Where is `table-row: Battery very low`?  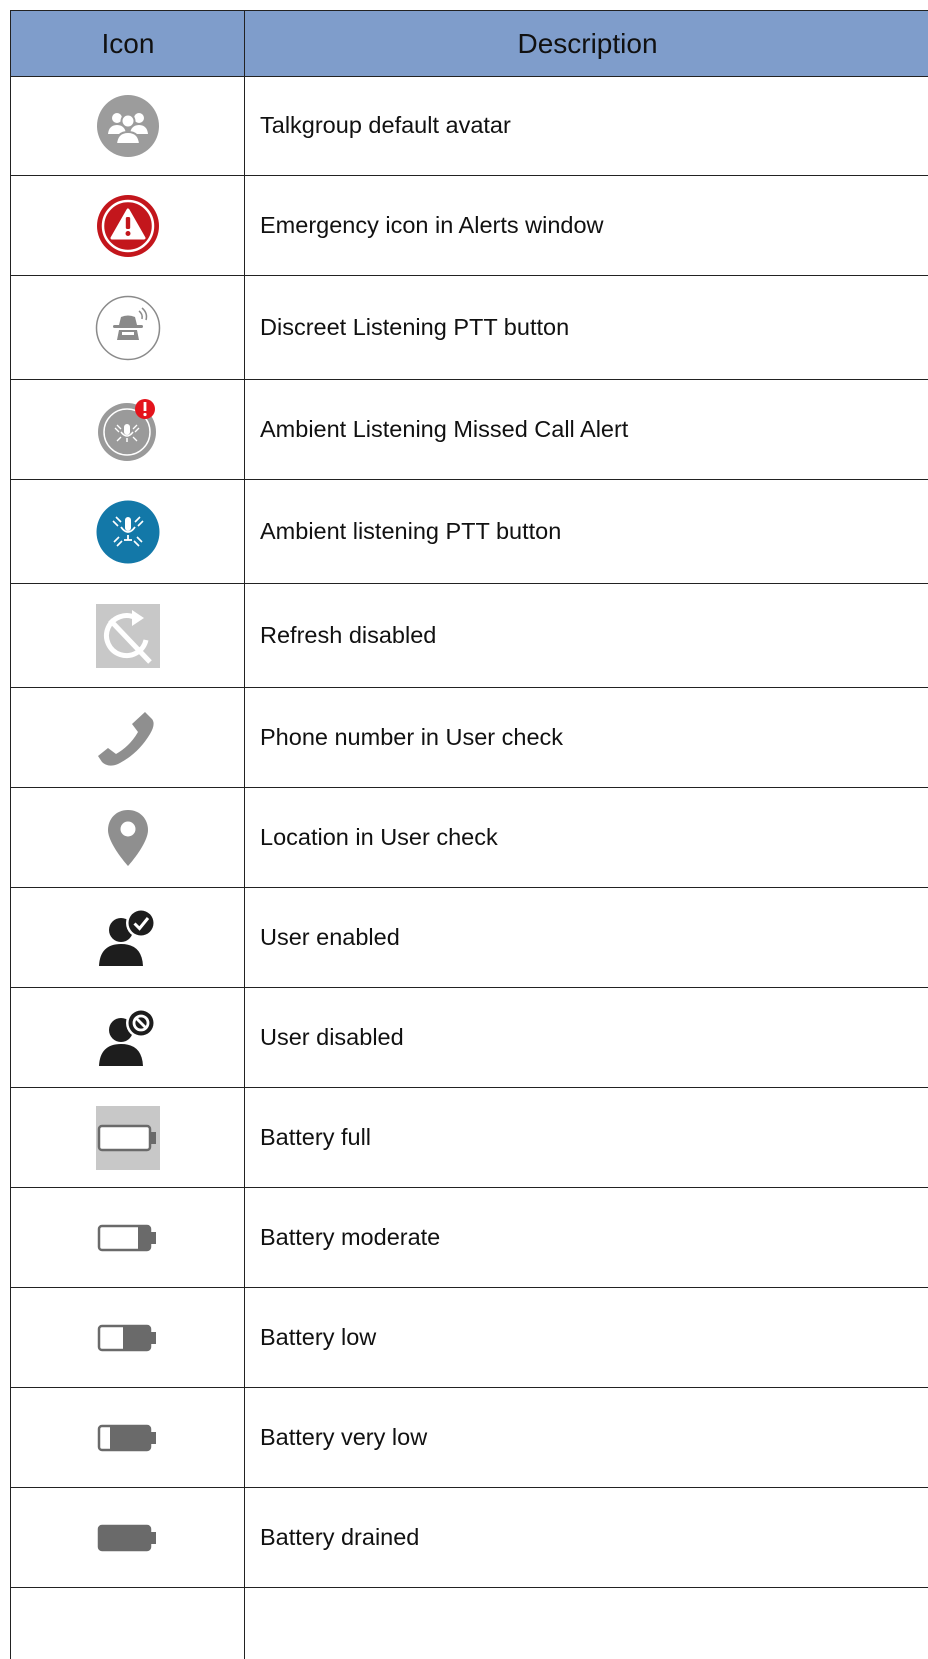 table-row: Battery very low is located at coordinates (469, 1438).